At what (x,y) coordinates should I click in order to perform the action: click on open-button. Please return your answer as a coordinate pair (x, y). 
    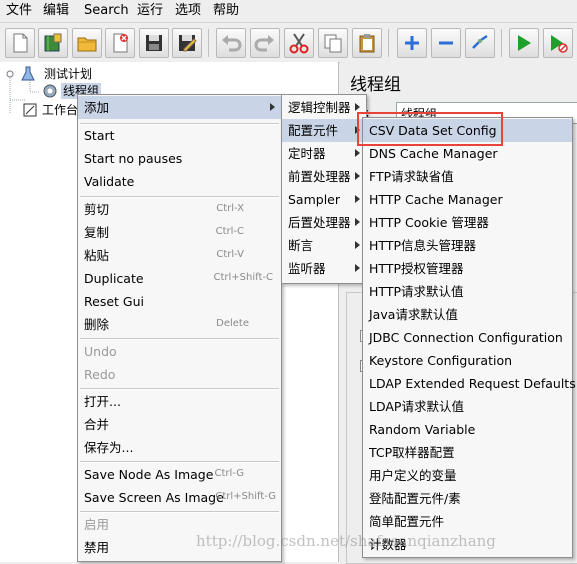
    Looking at the image, I should click on (87, 43).